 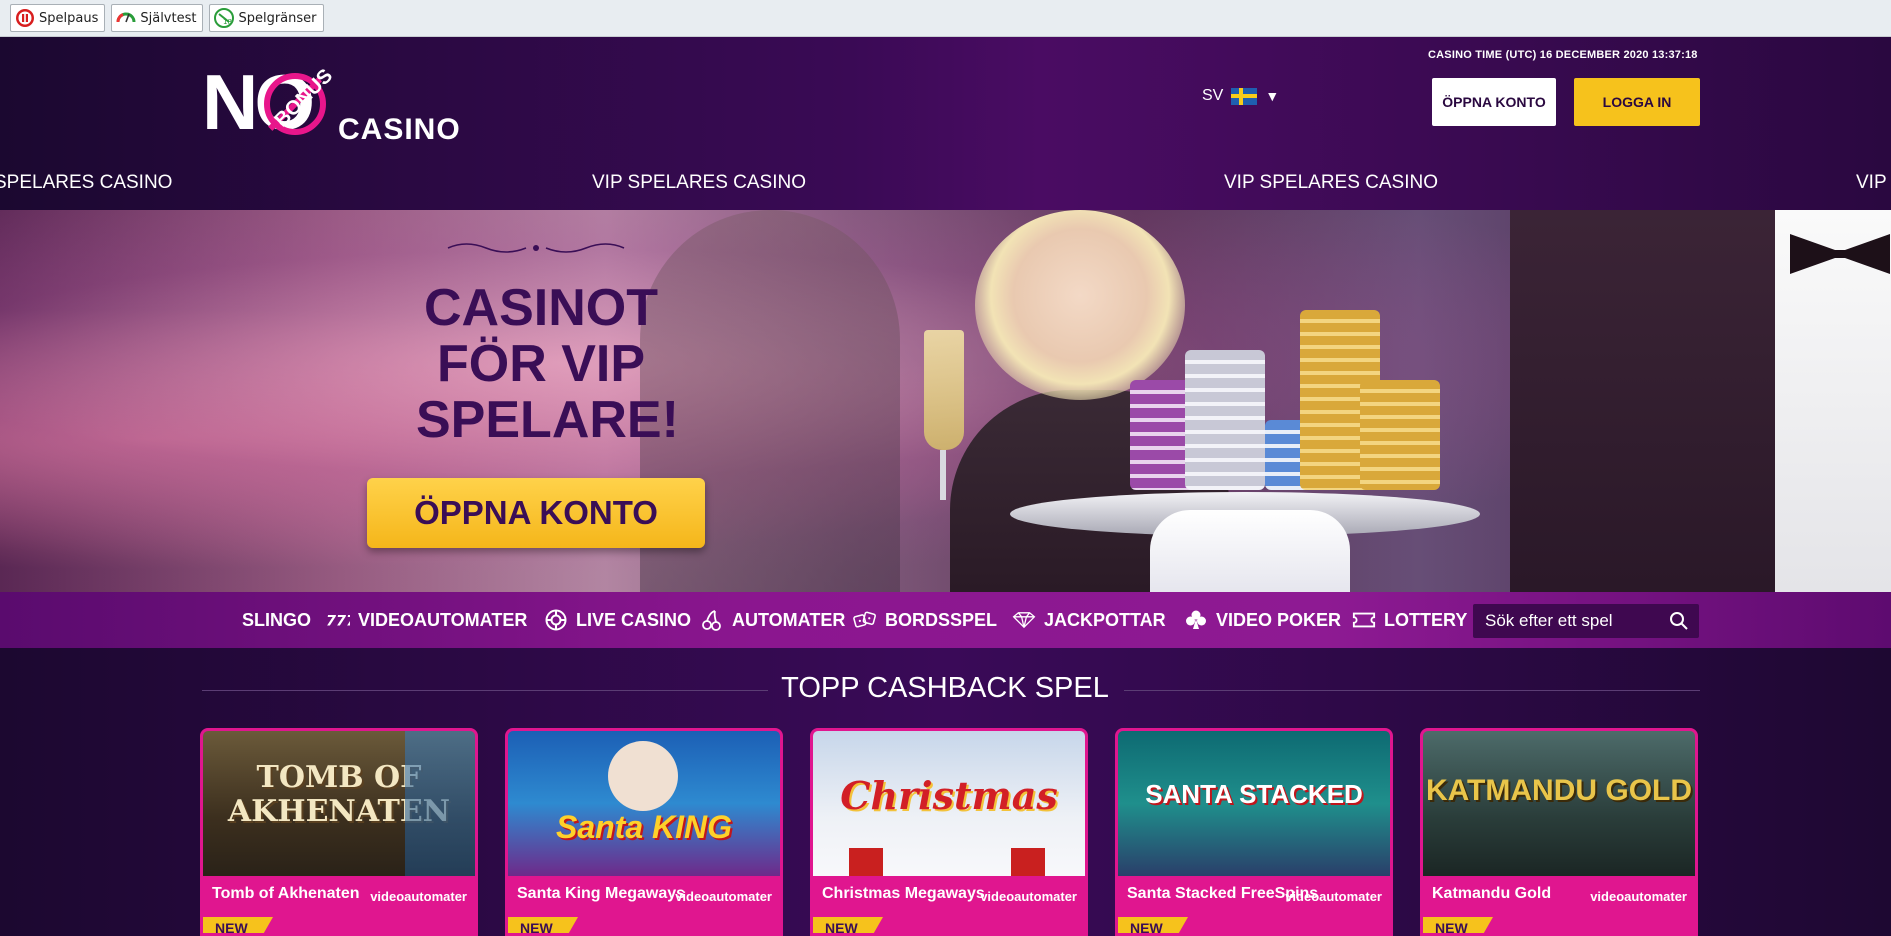 I want to click on nav-item-video-poker: VIDEO POKER, so click(x=1262, y=620).